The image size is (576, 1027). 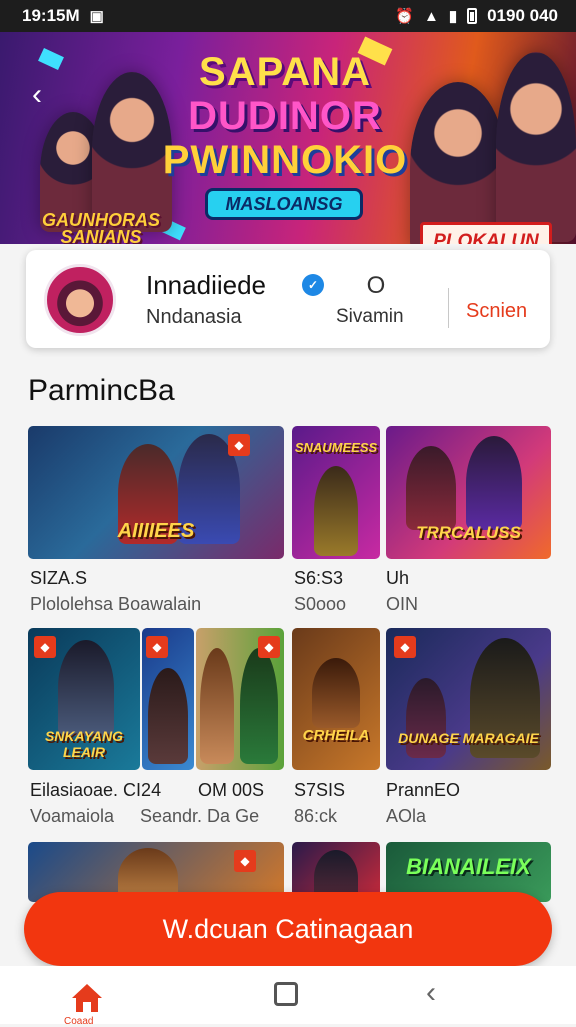 What do you see at coordinates (59, 578) in the screenshot?
I see `game-title: SIZA.S` at bounding box center [59, 578].